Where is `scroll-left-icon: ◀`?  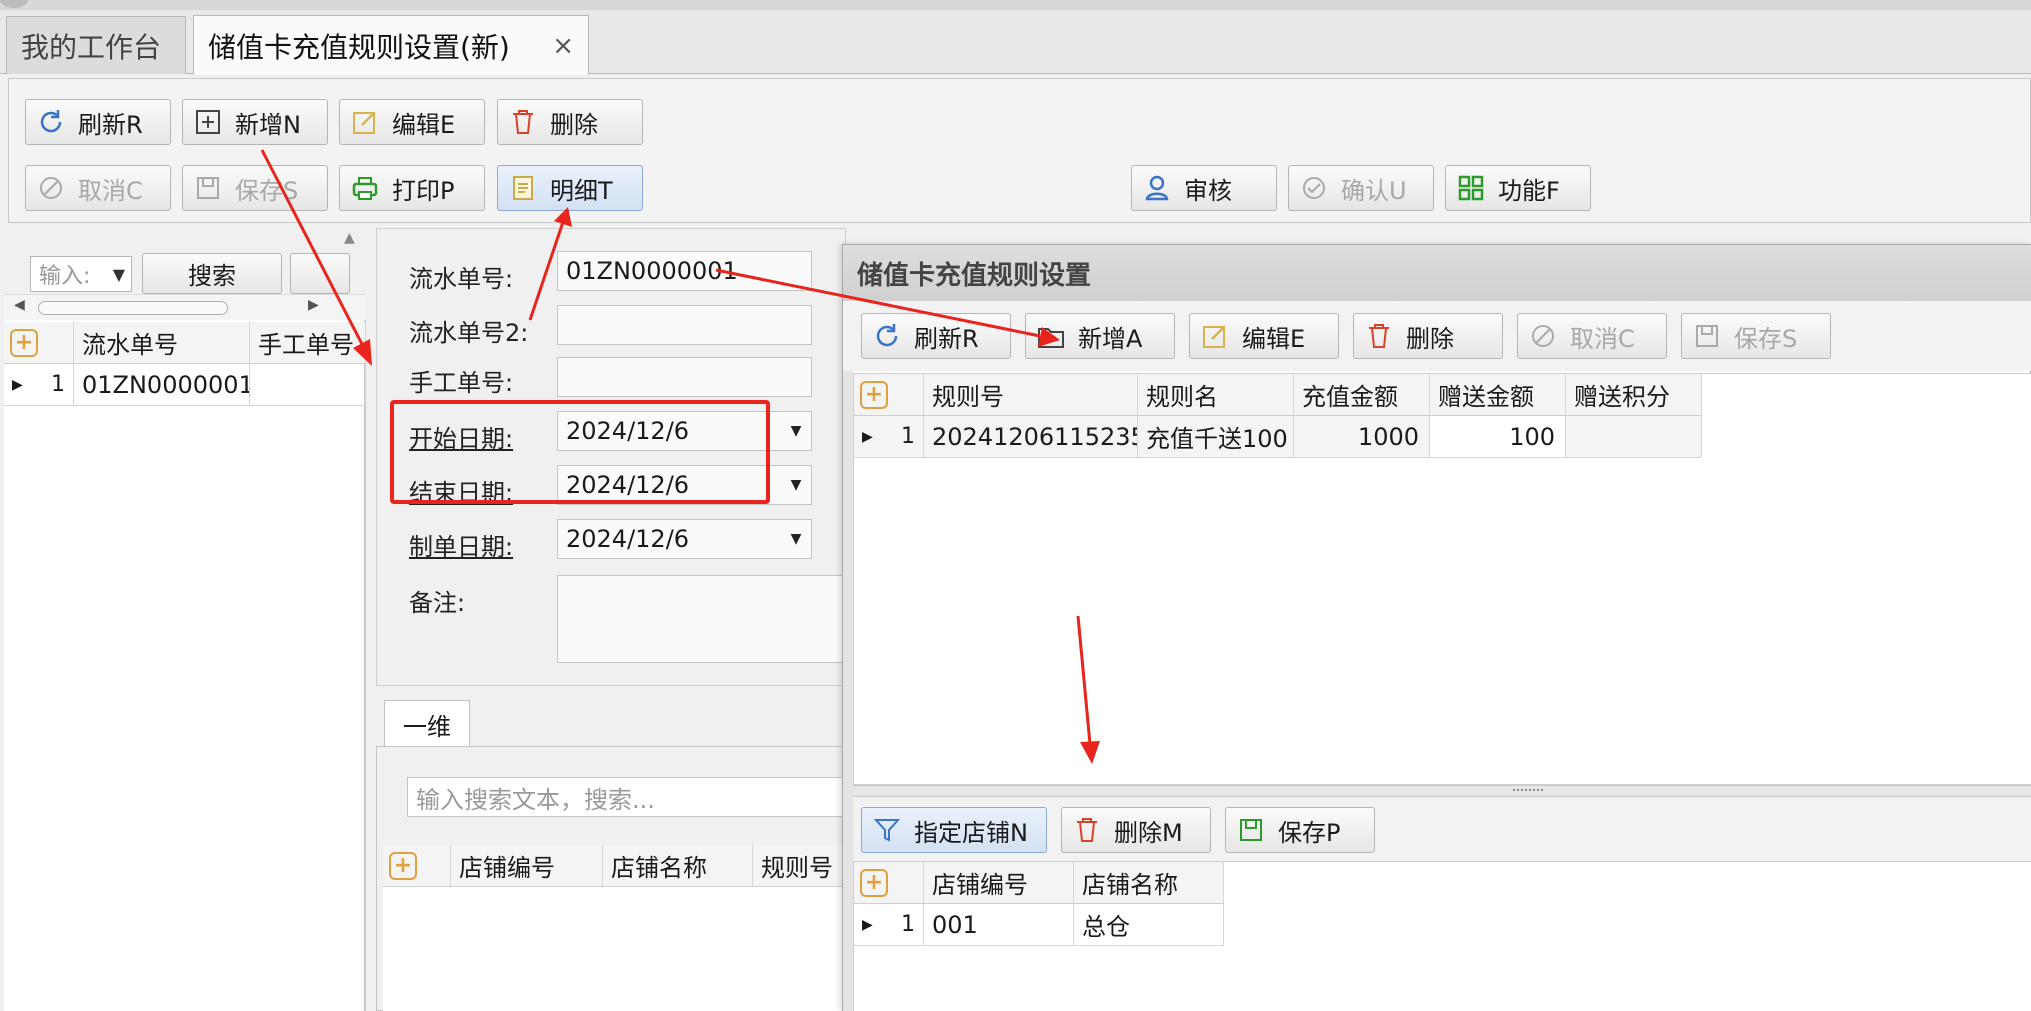
scroll-left-icon: ◀ is located at coordinates (19, 305).